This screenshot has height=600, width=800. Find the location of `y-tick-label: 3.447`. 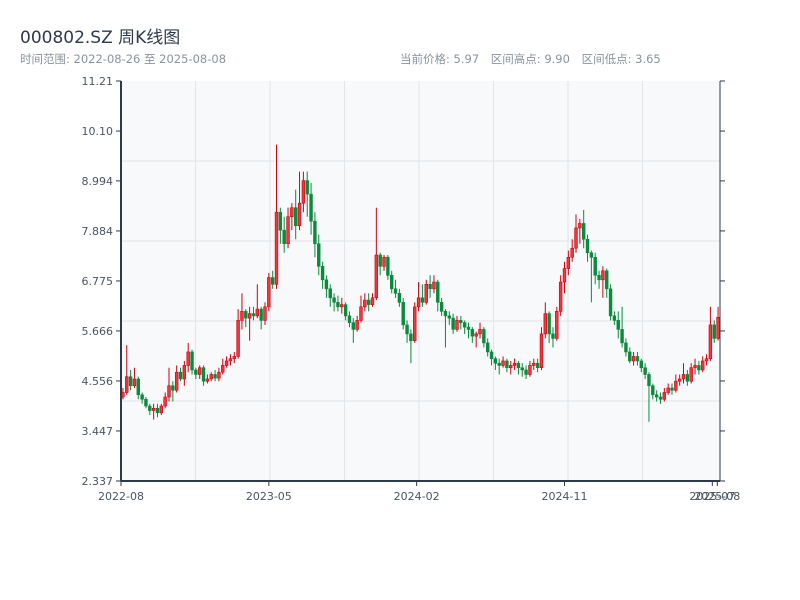

y-tick-label: 3.447 is located at coordinates (98, 431).